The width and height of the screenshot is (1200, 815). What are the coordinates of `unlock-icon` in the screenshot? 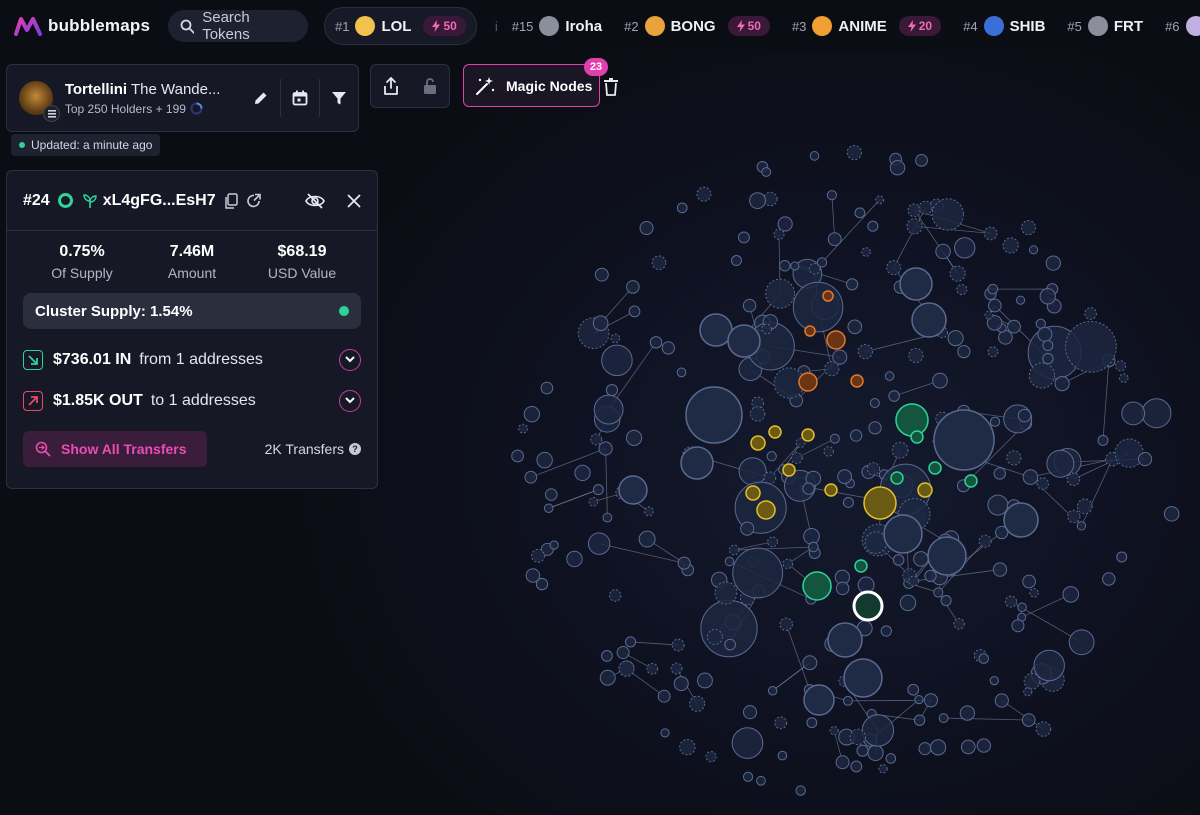 It's located at (430, 86).